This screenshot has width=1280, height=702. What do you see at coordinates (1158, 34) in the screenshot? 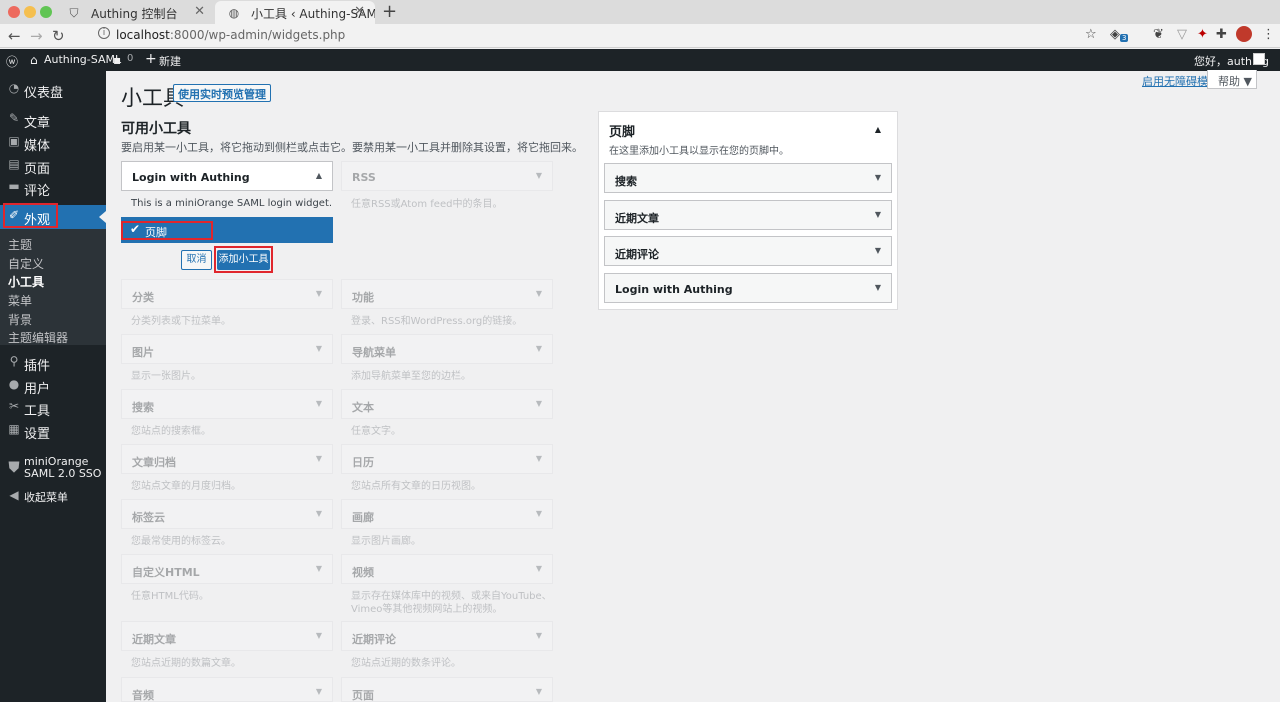
I see `extension-icon: ❦` at bounding box center [1158, 34].